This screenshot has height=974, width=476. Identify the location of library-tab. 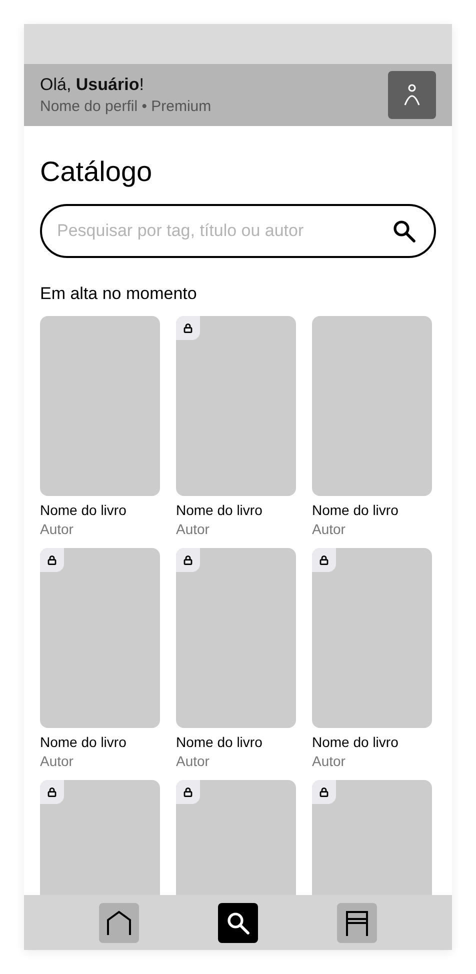
(357, 922).